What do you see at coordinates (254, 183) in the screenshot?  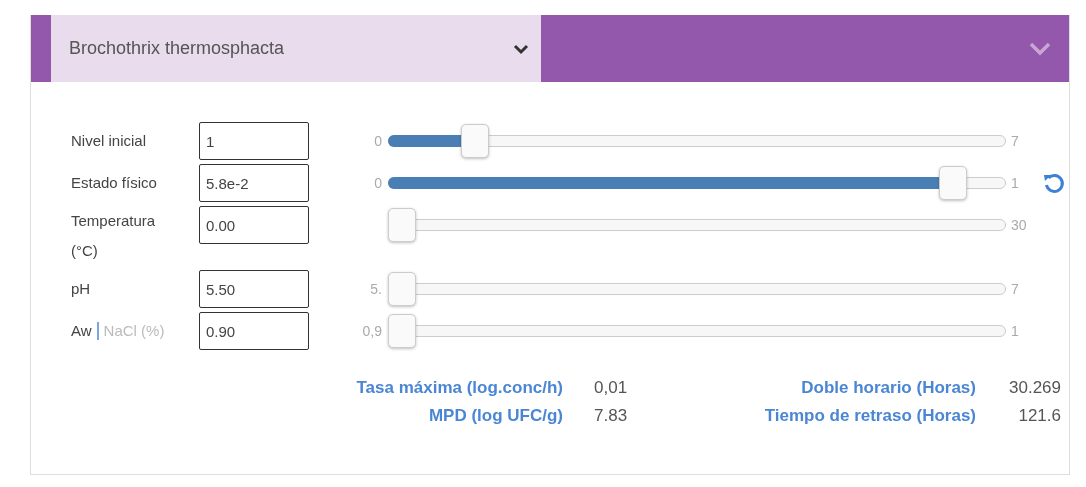 I see `input-field: 5.8e-2` at bounding box center [254, 183].